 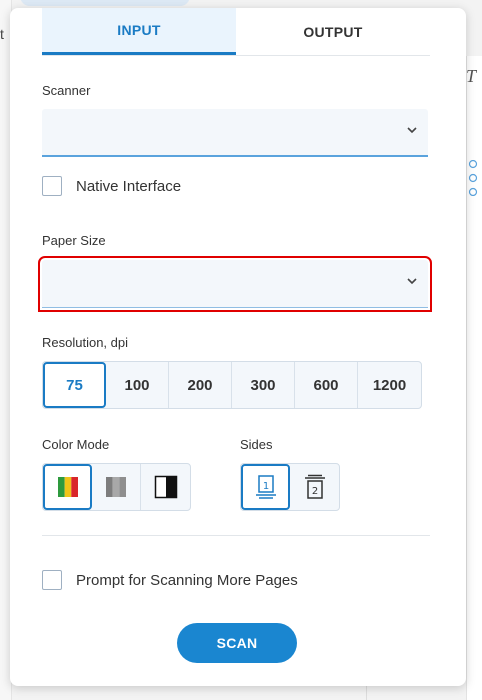 I want to click on single-sided-icon: 1, so click(x=265, y=487).